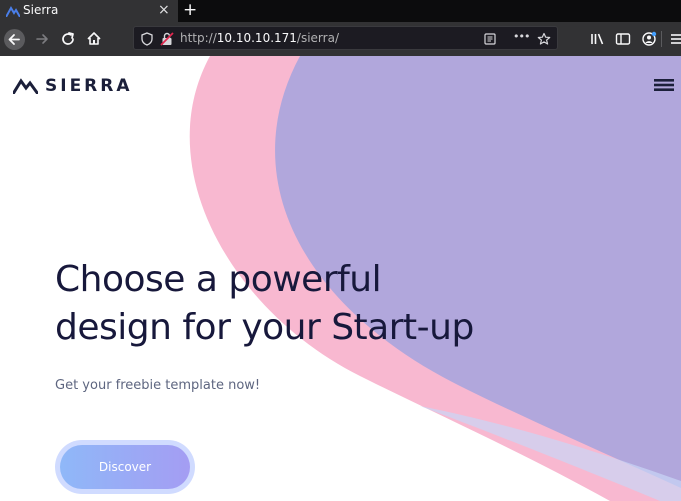  What do you see at coordinates (13, 11) in the screenshot?
I see `sierra-logo-icon` at bounding box center [13, 11].